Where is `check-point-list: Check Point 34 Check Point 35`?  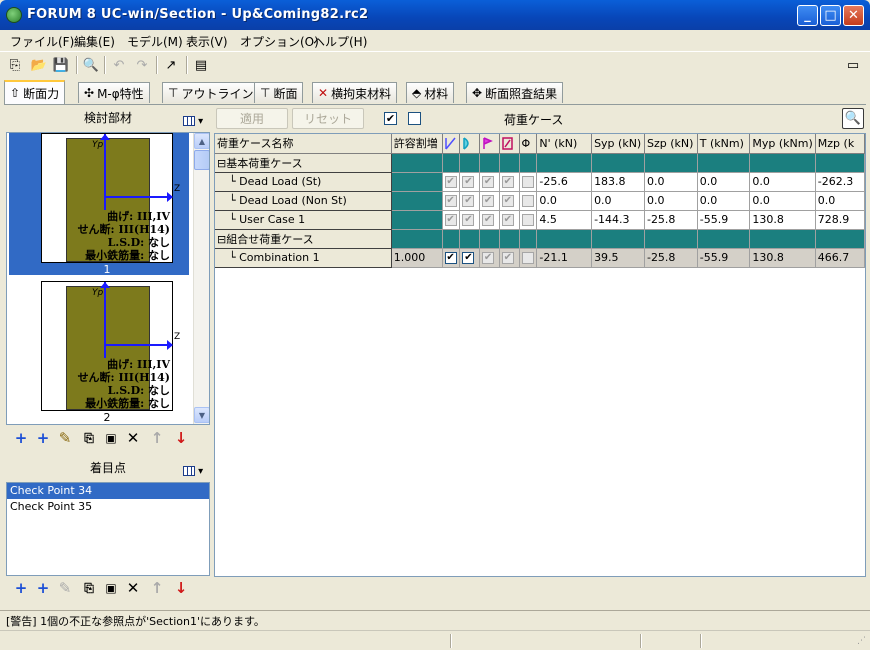
check-point-list: Check Point 34 Check Point 35 is located at coordinates (108, 529).